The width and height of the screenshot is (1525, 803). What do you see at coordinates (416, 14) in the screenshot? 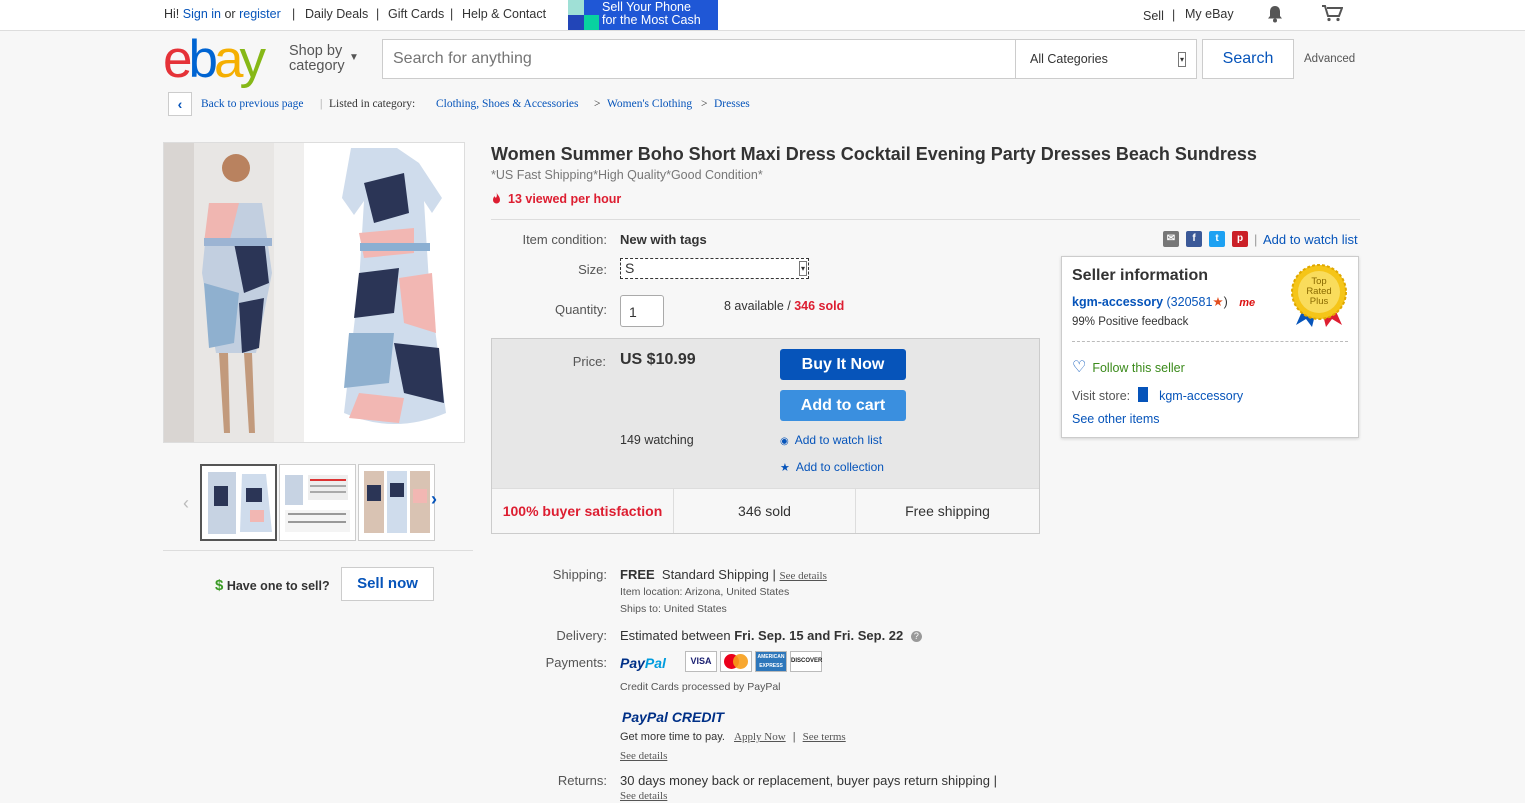
I see `gift-cards-link: Gift Cards` at bounding box center [416, 14].